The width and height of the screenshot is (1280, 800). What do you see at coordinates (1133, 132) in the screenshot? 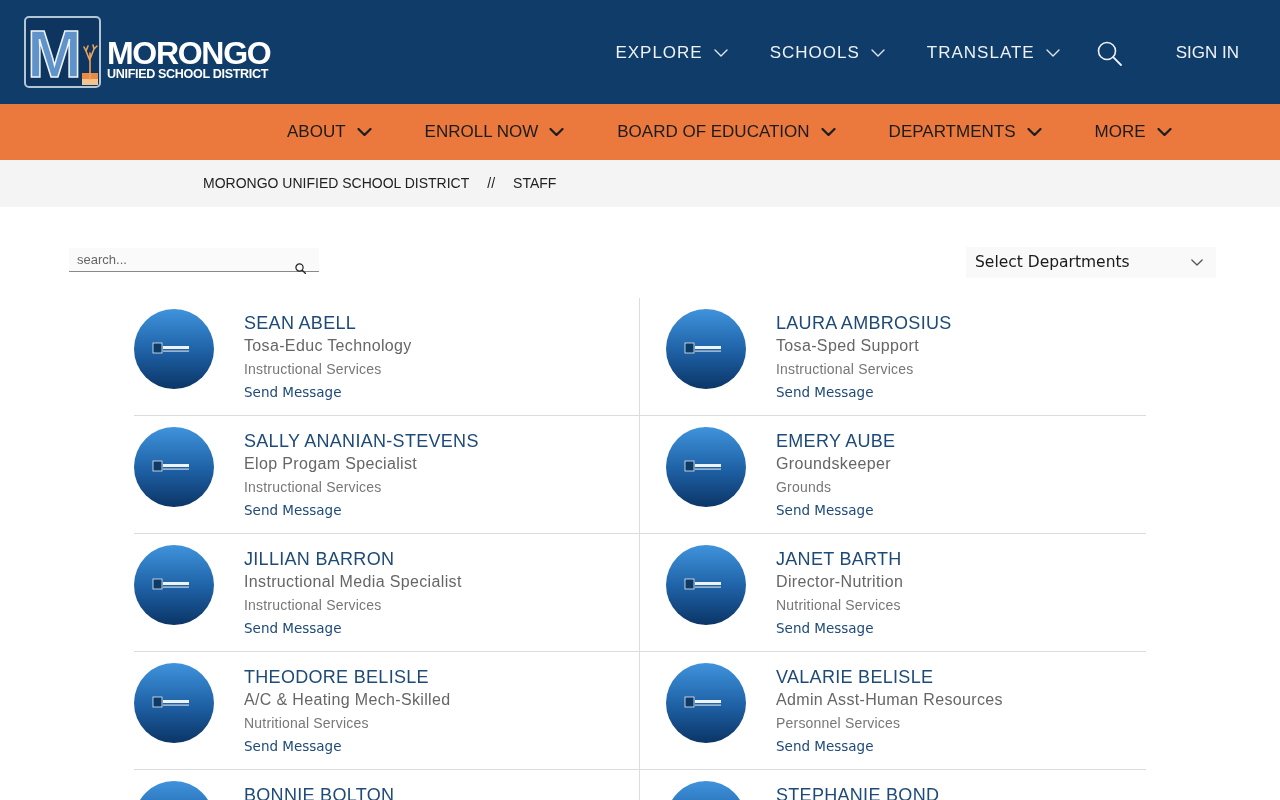
I see `nav-menu-item: MORE` at bounding box center [1133, 132].